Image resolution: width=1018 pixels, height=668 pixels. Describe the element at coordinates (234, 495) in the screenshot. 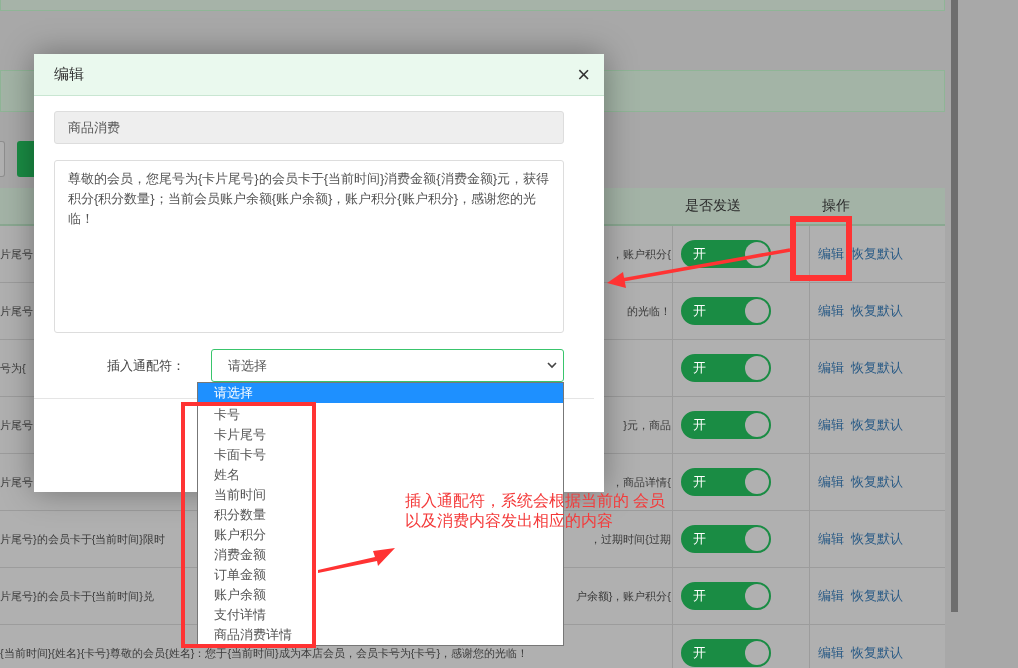

I see `dropdown-option: 当前时间` at that location.